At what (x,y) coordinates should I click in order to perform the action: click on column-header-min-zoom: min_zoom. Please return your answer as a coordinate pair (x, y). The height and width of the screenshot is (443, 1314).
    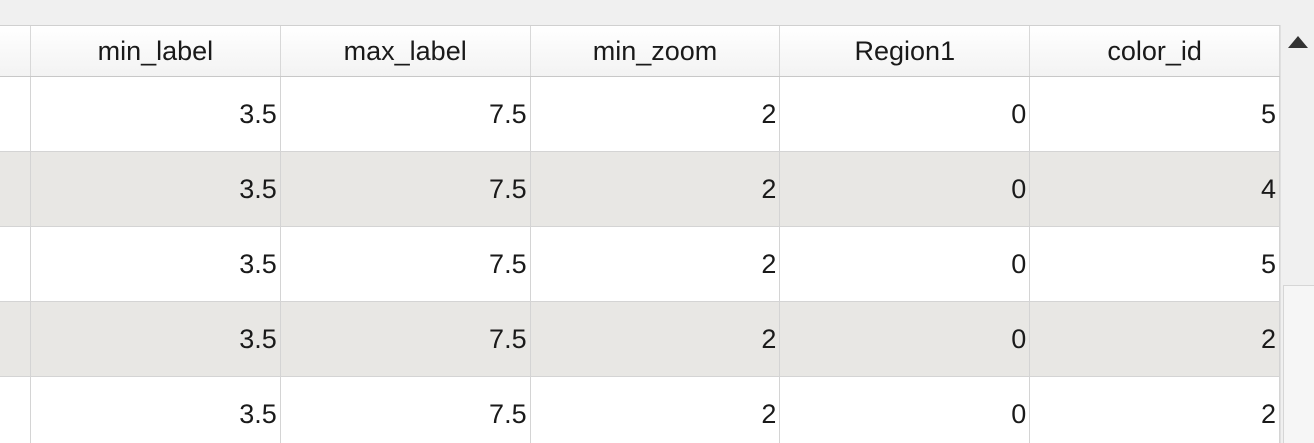
    Looking at the image, I should click on (656, 51).